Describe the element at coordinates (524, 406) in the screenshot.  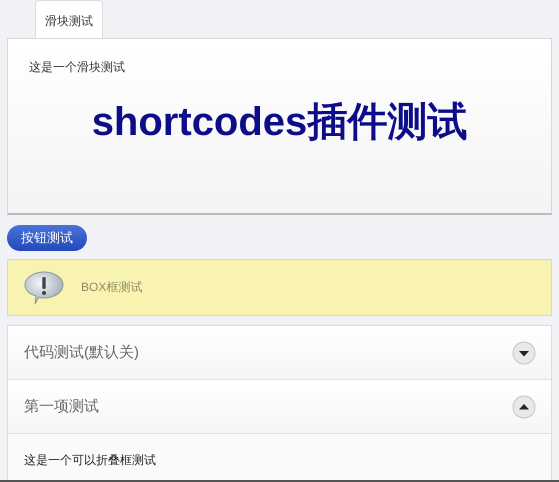
I see `collapse-icon` at that location.